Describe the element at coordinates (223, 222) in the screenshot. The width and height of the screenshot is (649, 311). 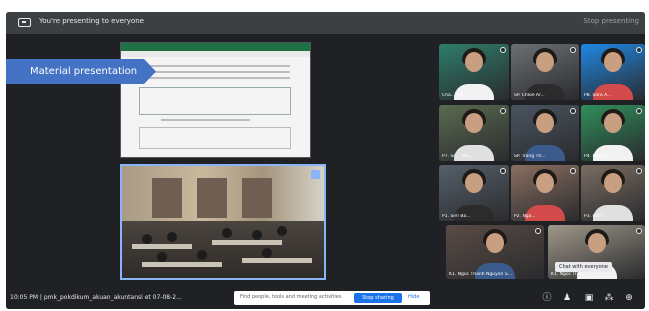
I see `classroom-camera-tile` at that location.